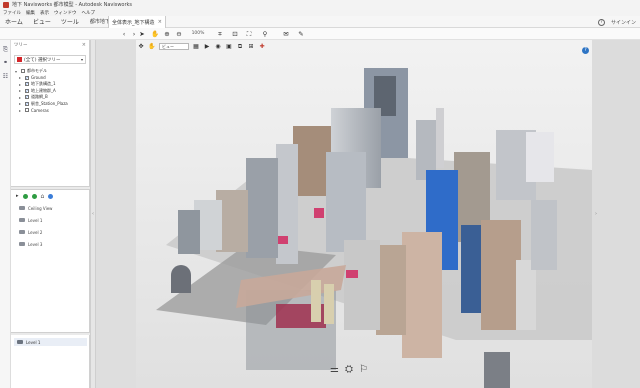  I want to click on collapse-icon: ▾, so click(17, 71).